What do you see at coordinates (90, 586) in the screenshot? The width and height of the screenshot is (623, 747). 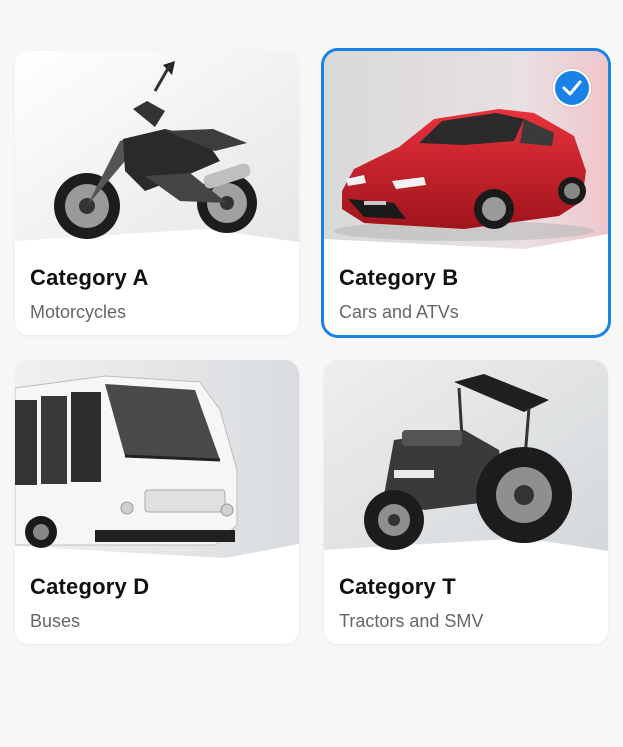 I see `category-title: Category D` at bounding box center [90, 586].